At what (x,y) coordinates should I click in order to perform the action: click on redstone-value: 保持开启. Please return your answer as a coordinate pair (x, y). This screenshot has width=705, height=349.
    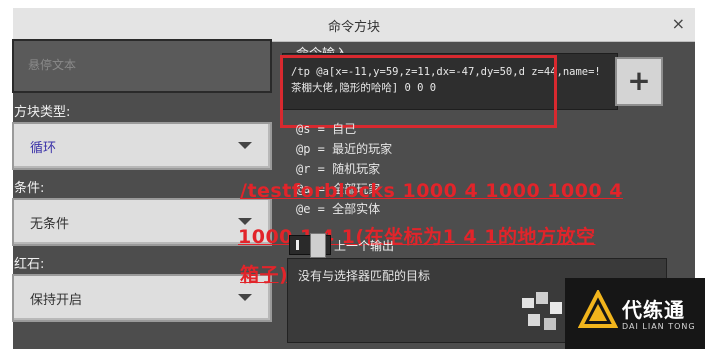
    Looking at the image, I should click on (56, 300).